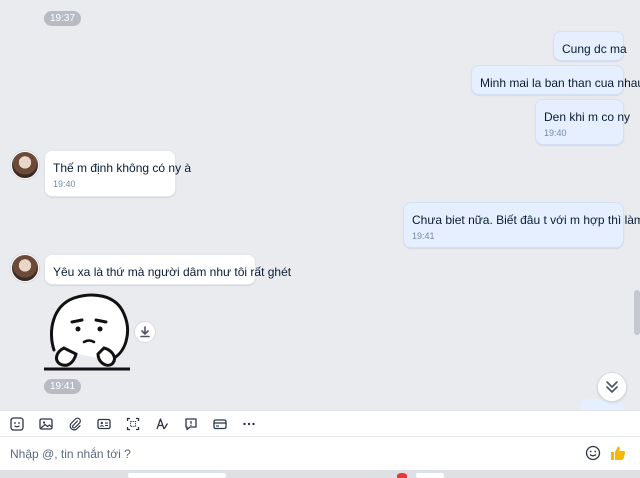 The width and height of the screenshot is (640, 478). What do you see at coordinates (133, 424) in the screenshot?
I see `screenshot-icon` at bounding box center [133, 424].